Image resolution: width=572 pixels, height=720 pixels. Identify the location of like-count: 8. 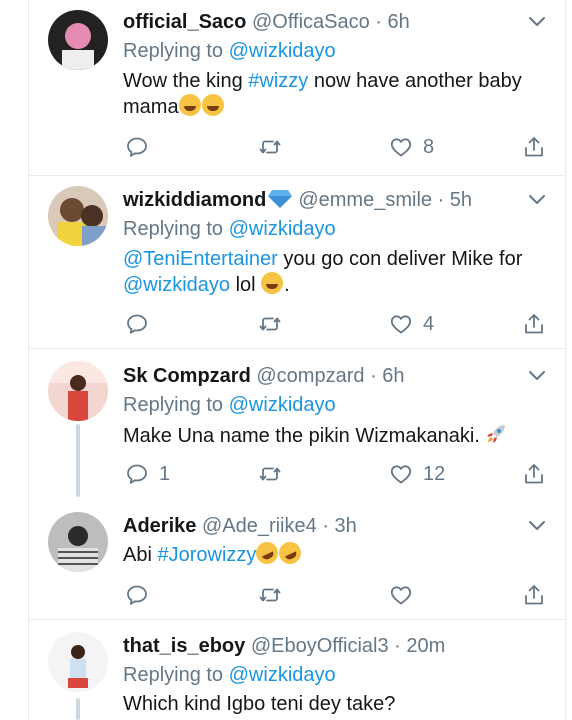
(429, 146).